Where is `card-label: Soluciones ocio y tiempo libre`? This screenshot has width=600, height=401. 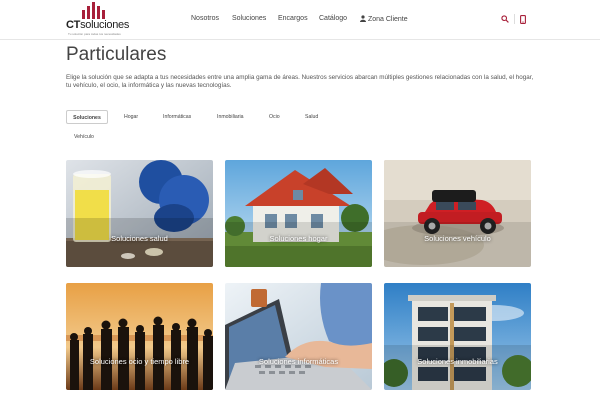 card-label: Soluciones ocio y tiempo libre is located at coordinates (139, 361).